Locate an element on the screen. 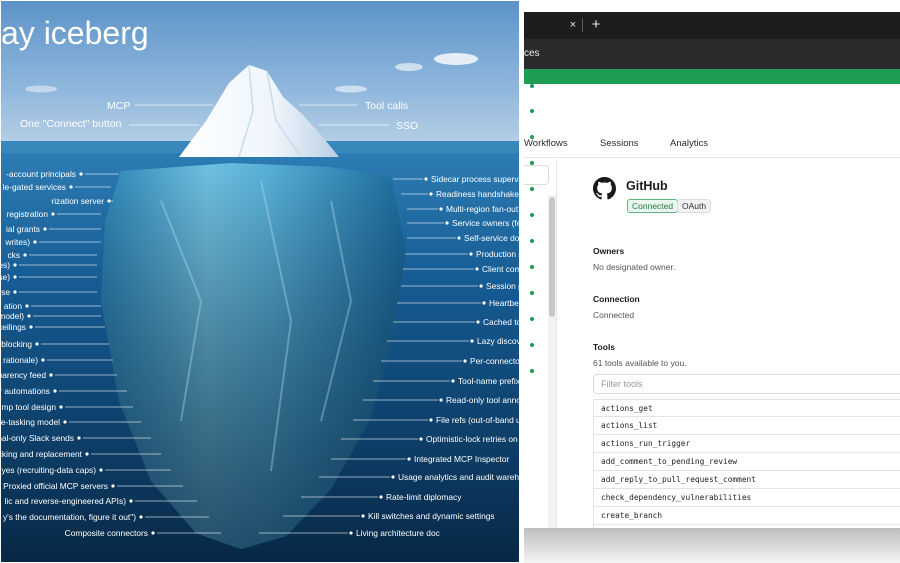  tool-name: add_comment_to_pending_review is located at coordinates (669, 461).